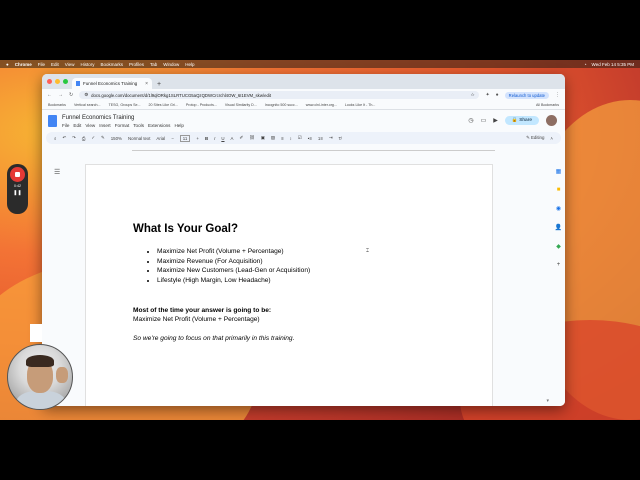  Describe the element at coordinates (252, 138) in the screenshot. I see `link-icon: ⛓` at that location.